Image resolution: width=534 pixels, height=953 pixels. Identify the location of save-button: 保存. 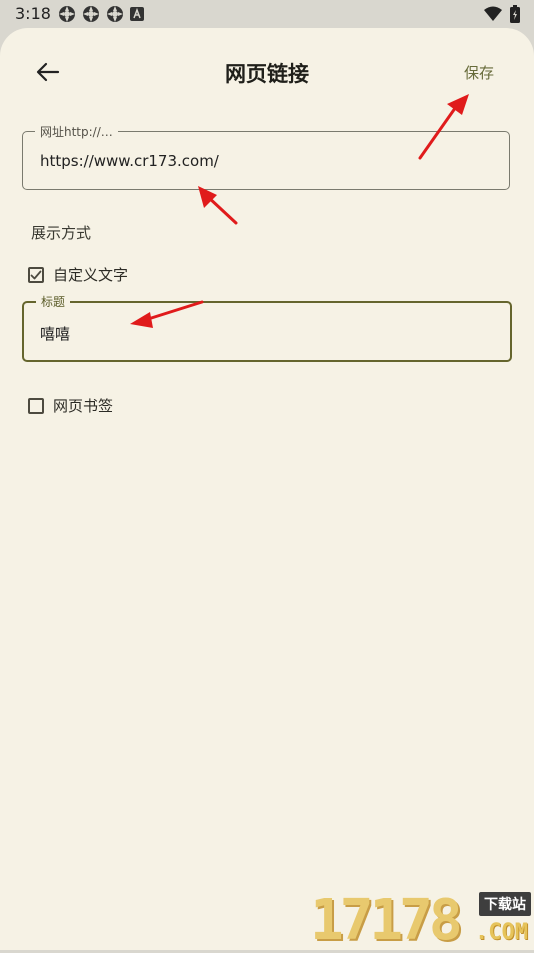
(479, 72).